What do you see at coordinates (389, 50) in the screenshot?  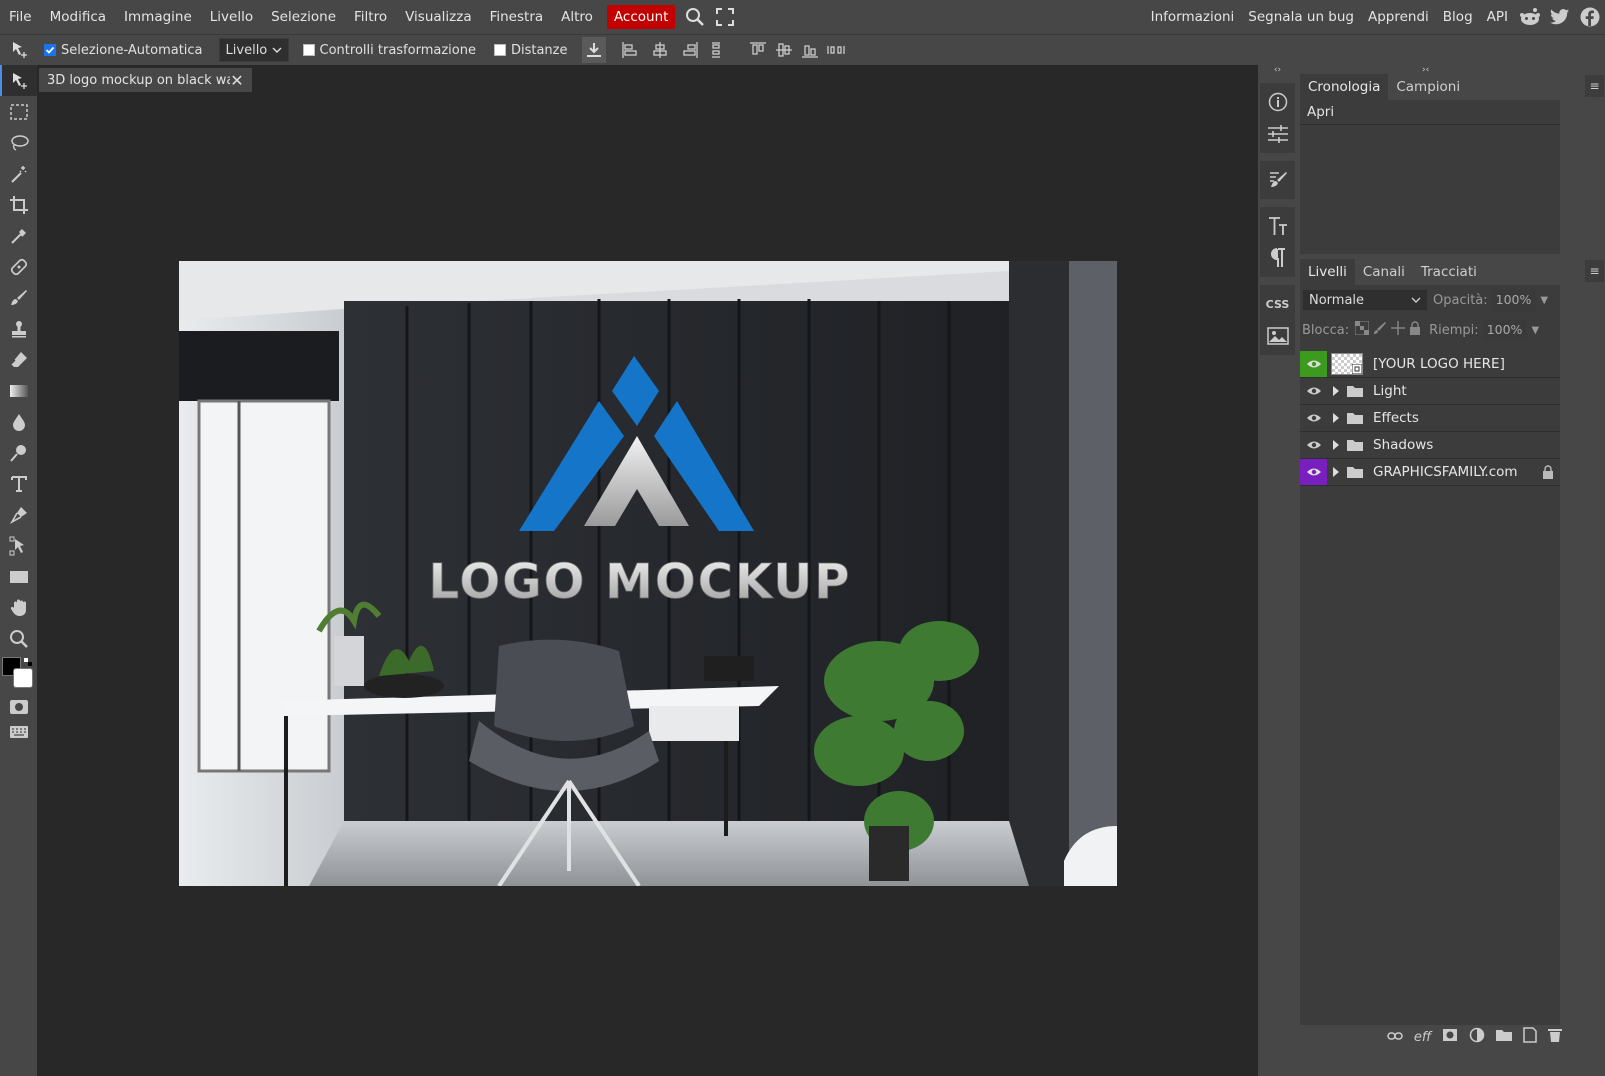 I see `transform-controls-checkbox: Controlli trasformazione` at bounding box center [389, 50].